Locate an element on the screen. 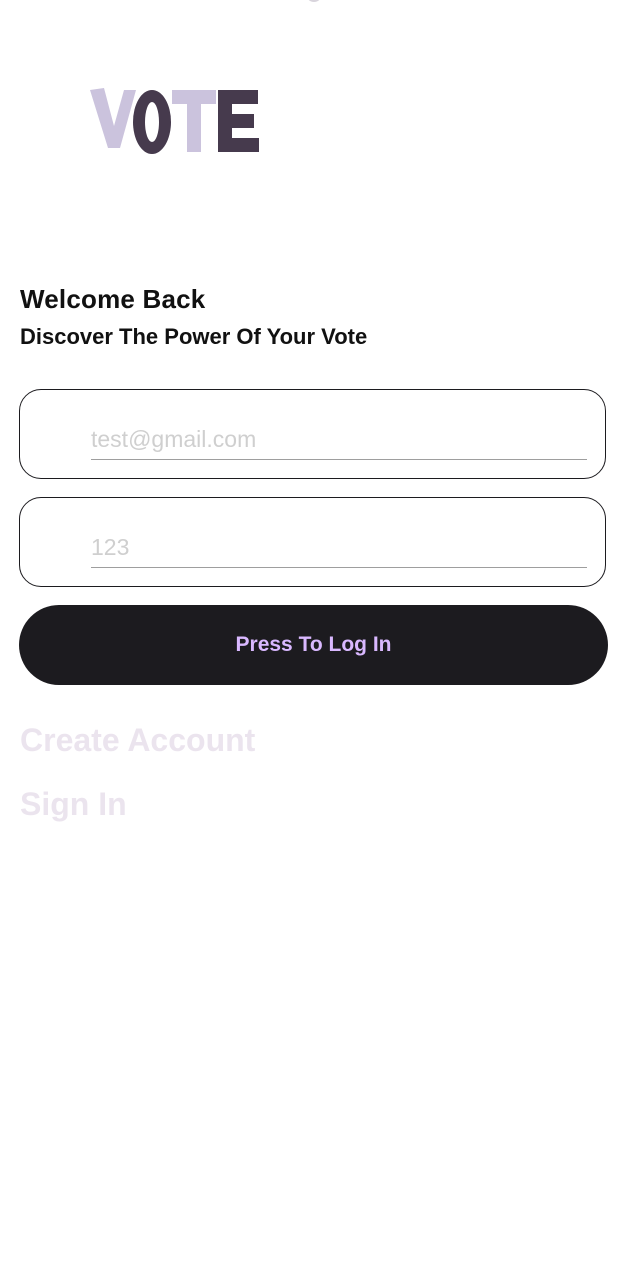  email-field-container is located at coordinates (312, 434).